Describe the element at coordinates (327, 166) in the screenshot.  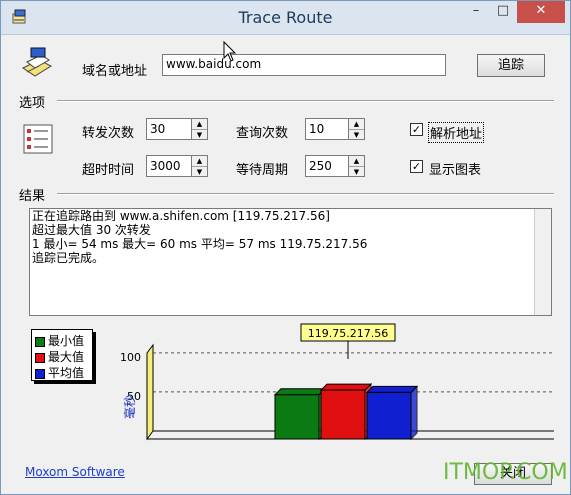
I see `wait-value: 250` at that location.